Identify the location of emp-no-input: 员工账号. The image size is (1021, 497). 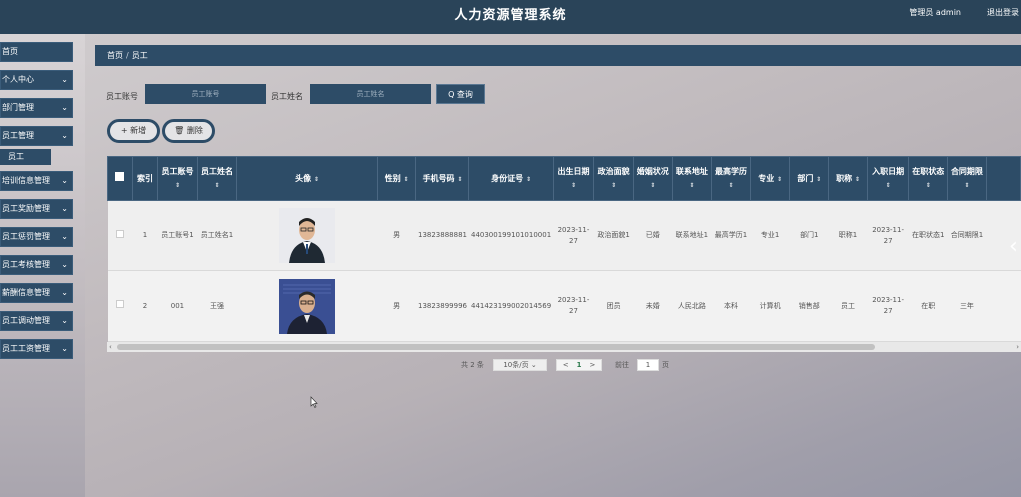
(205, 94).